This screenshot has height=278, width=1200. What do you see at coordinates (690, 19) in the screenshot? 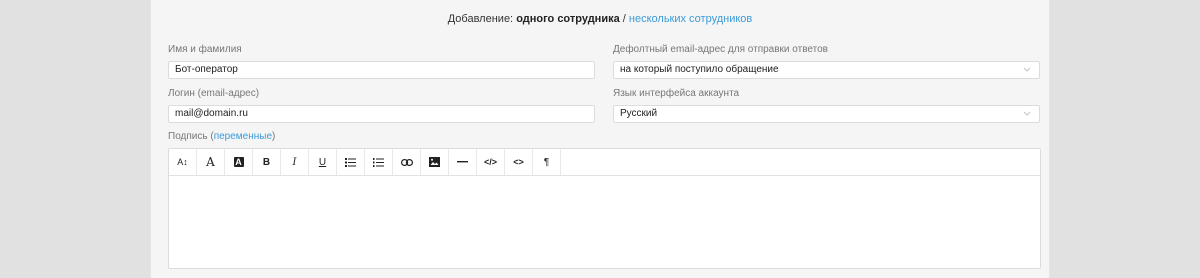
I see `multiple-employees-link: нескольких сотрудников` at bounding box center [690, 19].